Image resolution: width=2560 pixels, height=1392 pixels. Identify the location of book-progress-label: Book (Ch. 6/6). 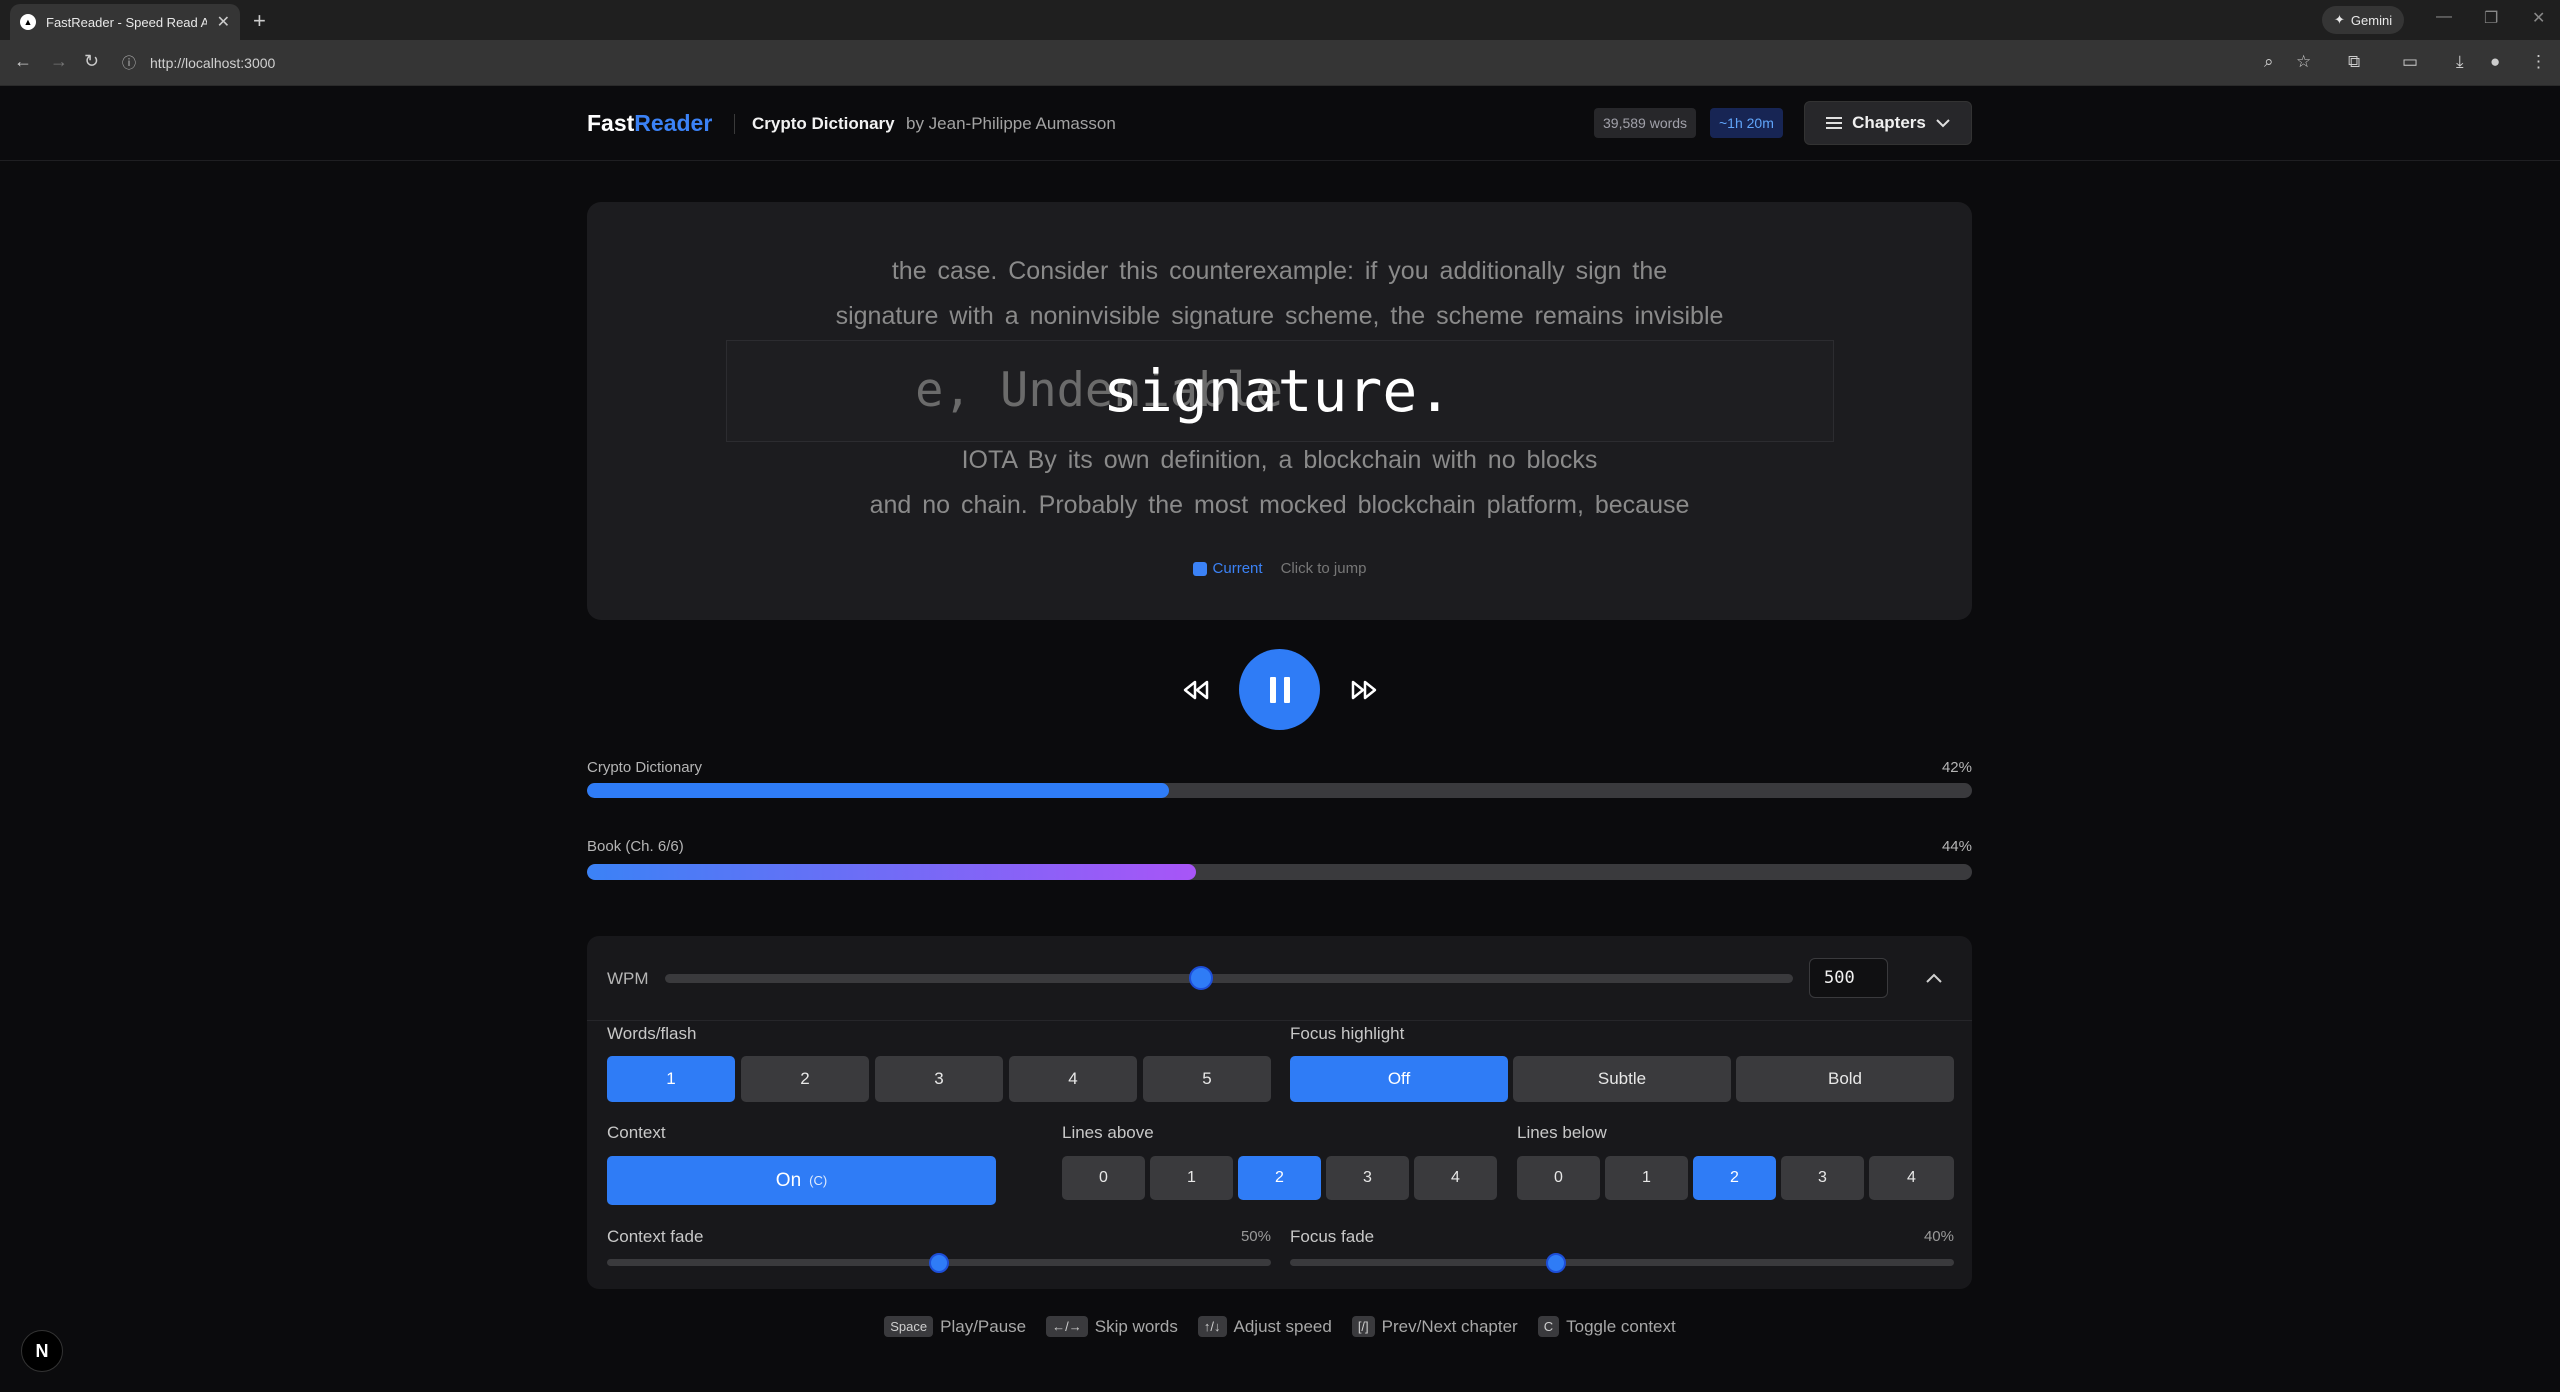
(635, 846).